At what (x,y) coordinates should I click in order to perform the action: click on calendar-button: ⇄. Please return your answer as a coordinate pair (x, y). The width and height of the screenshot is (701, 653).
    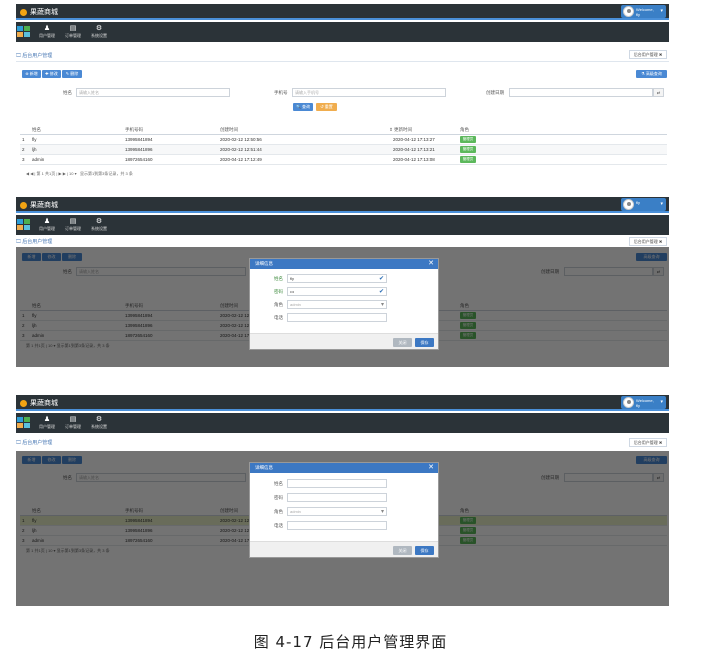
    Looking at the image, I should click on (658, 92).